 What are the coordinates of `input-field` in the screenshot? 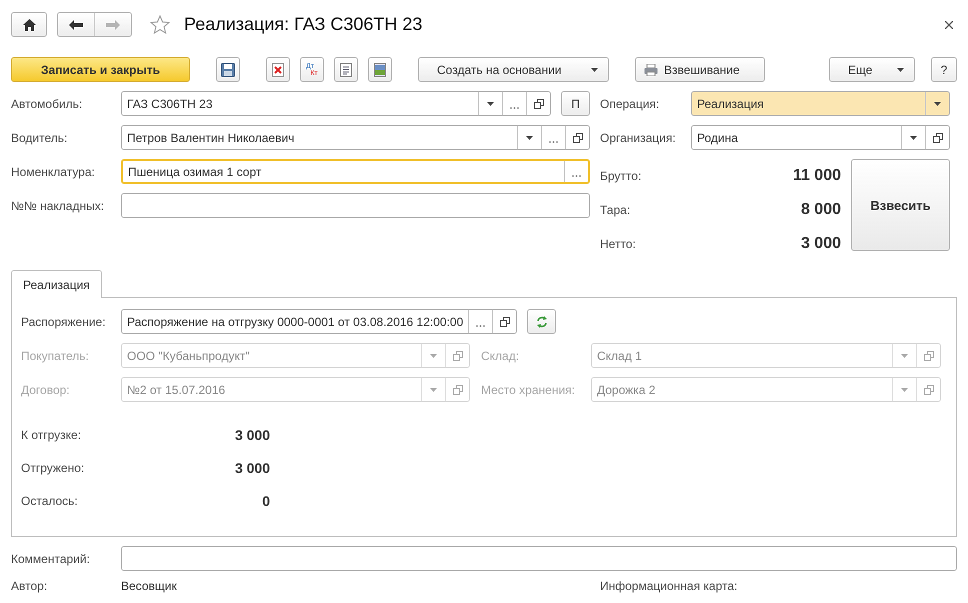 It's located at (355, 205).